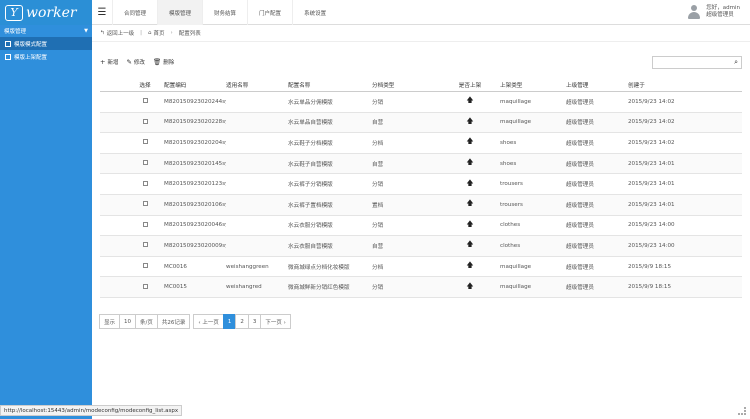  What do you see at coordinates (128, 321) in the screenshot?
I see `page-size-select: 10` at bounding box center [128, 321].